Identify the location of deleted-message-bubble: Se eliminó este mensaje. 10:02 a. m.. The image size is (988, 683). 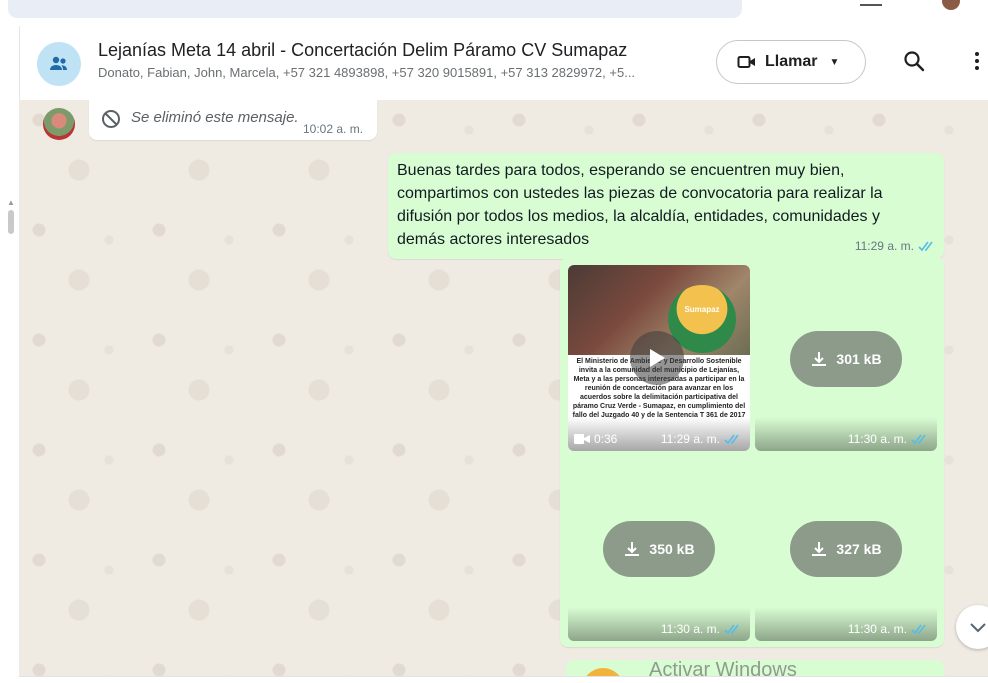
(233, 120).